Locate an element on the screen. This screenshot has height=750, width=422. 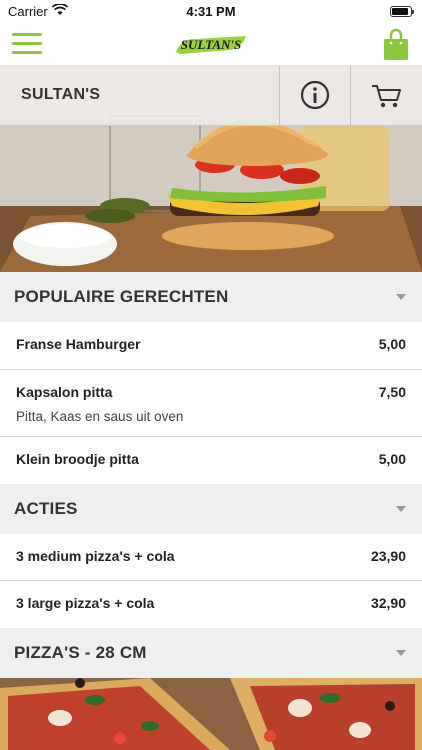
menu-item-description: Pitta, Kaas en saus uit oven is located at coordinates (100, 416).